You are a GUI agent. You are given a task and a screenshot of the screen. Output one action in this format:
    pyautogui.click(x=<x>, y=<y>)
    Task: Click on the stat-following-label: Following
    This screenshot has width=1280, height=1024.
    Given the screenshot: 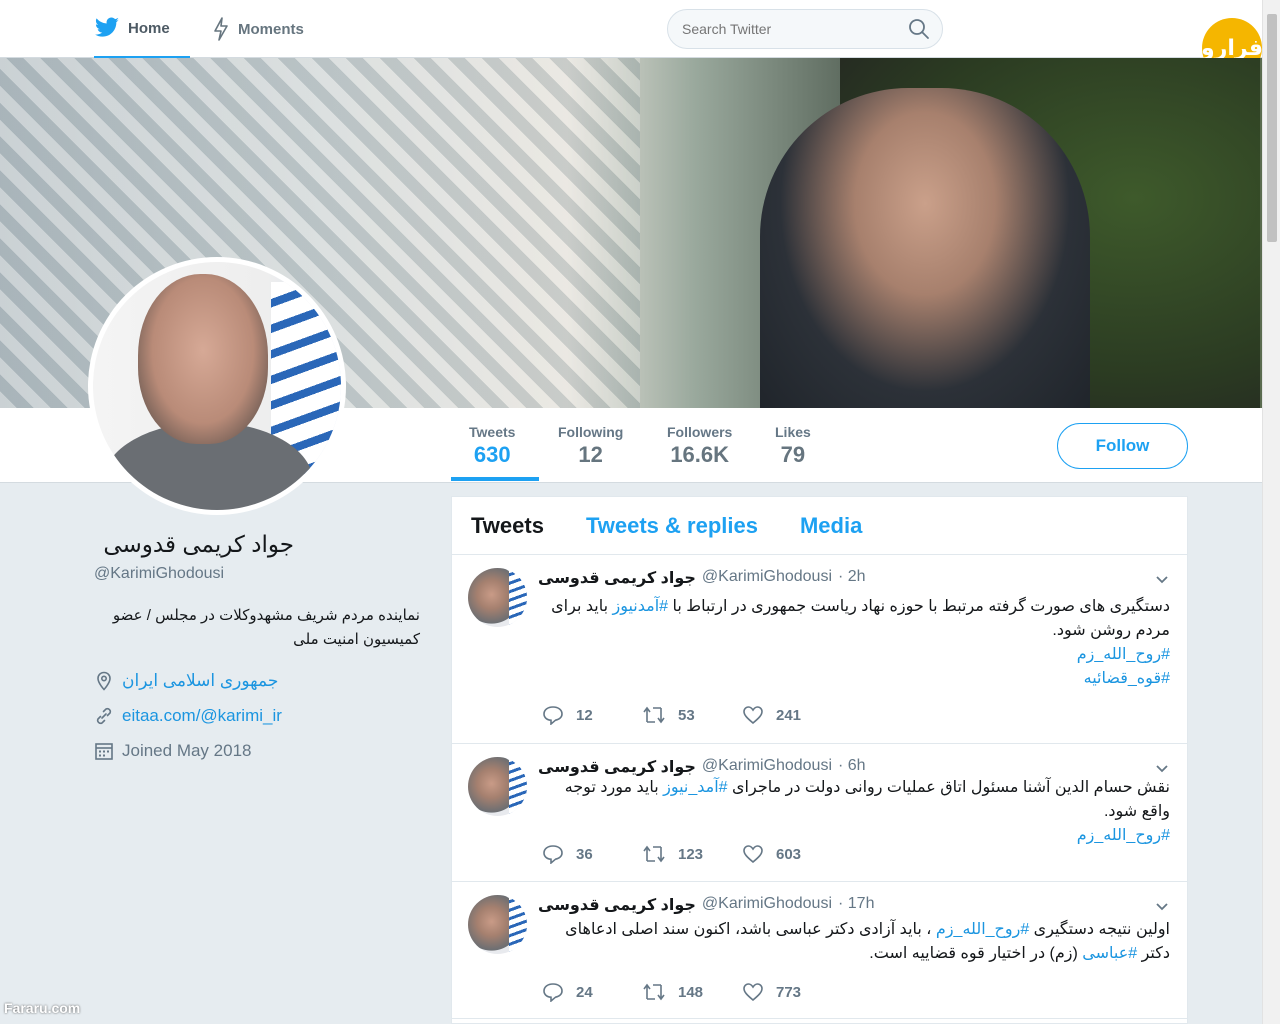 What is the action you would take?
    pyautogui.click(x=591, y=432)
    